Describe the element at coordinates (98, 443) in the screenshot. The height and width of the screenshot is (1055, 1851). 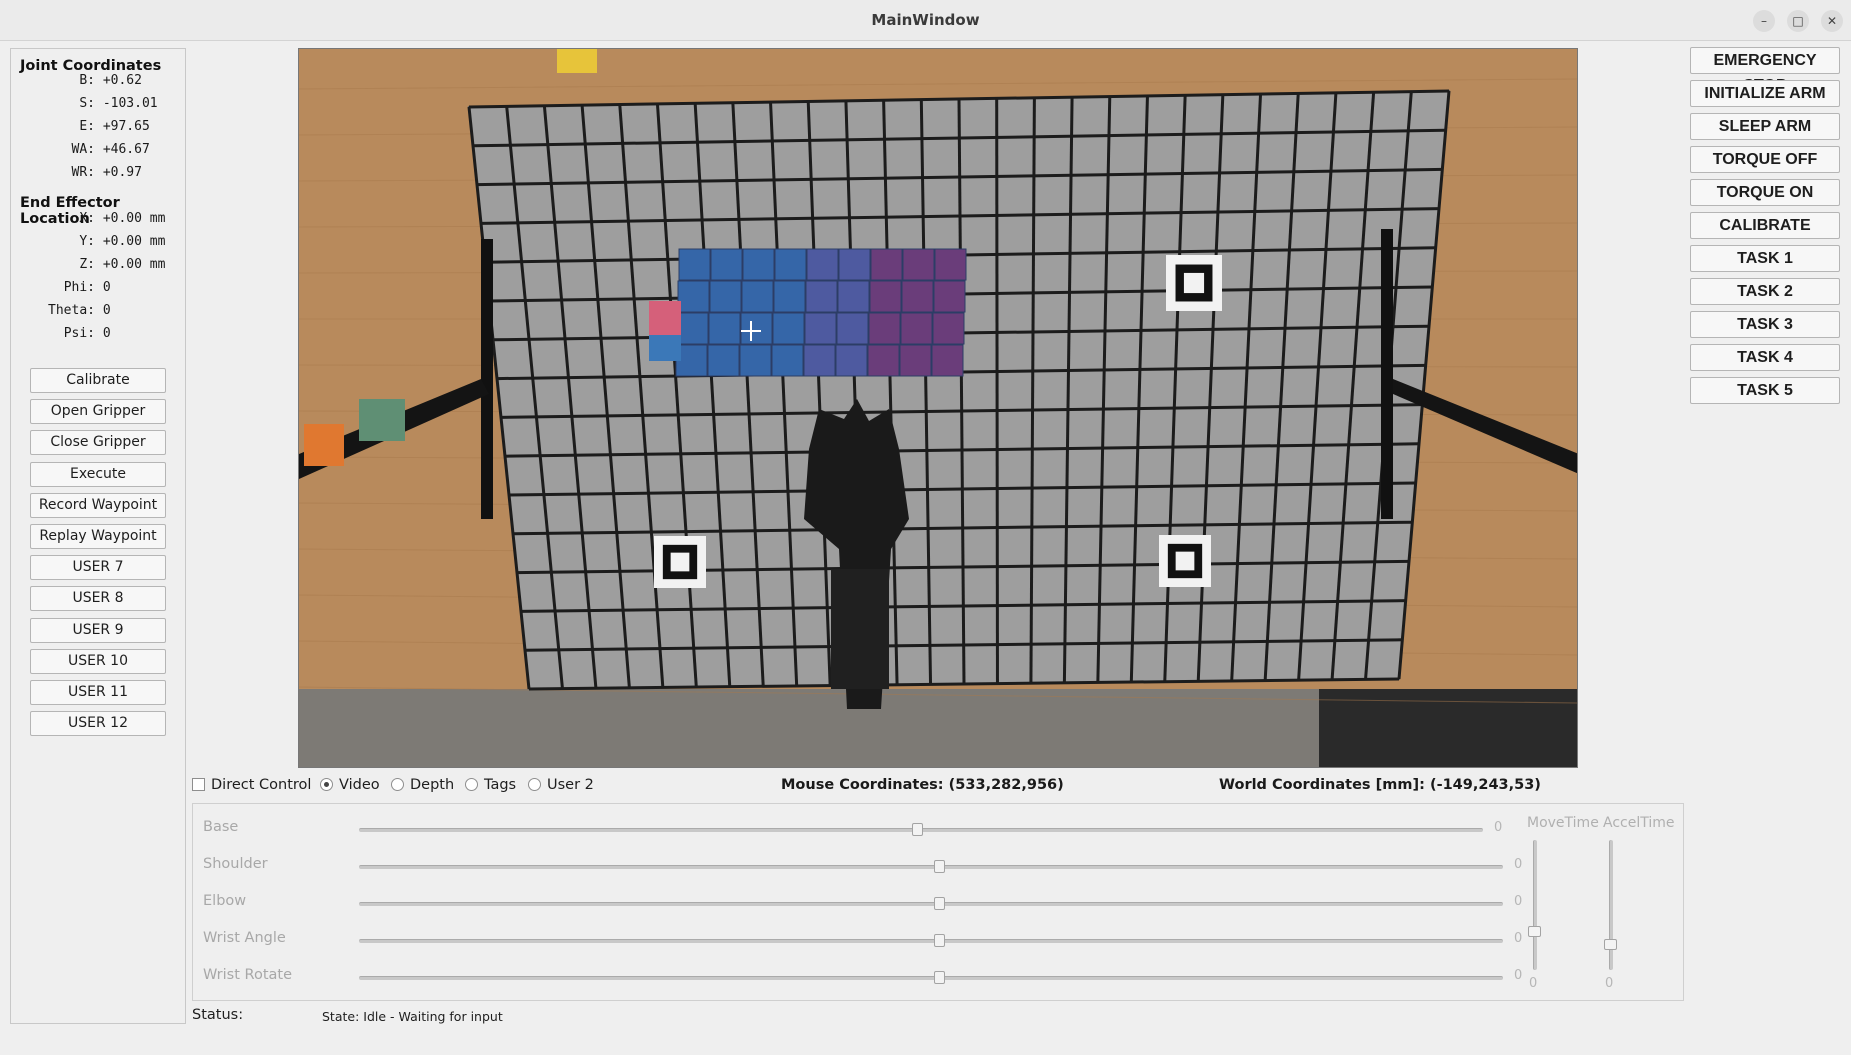
I see `close-gripper-button: Close Gripper` at that location.